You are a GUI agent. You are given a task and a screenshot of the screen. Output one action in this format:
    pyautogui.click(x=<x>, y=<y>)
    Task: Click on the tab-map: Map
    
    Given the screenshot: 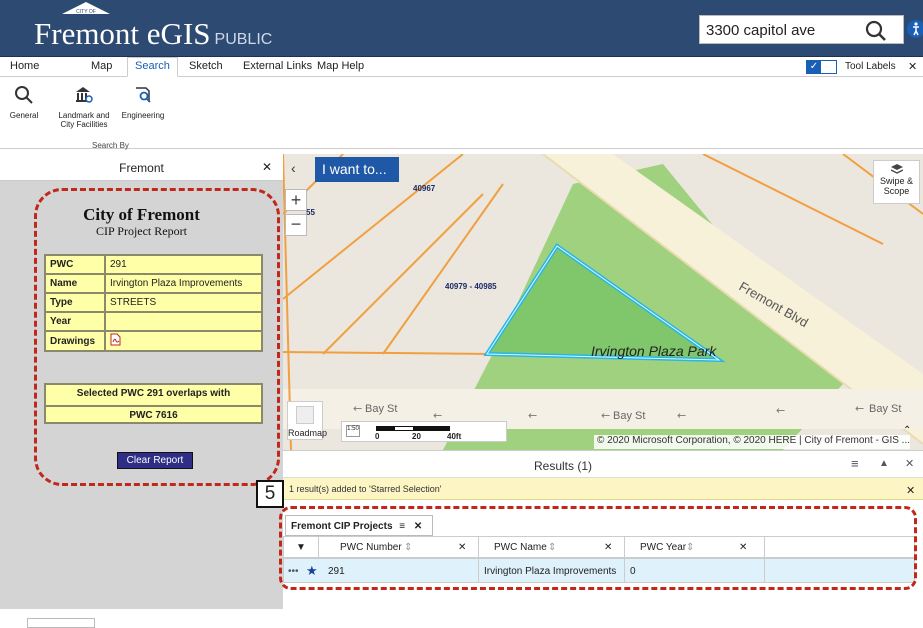 What is the action you would take?
    pyautogui.click(x=101, y=66)
    